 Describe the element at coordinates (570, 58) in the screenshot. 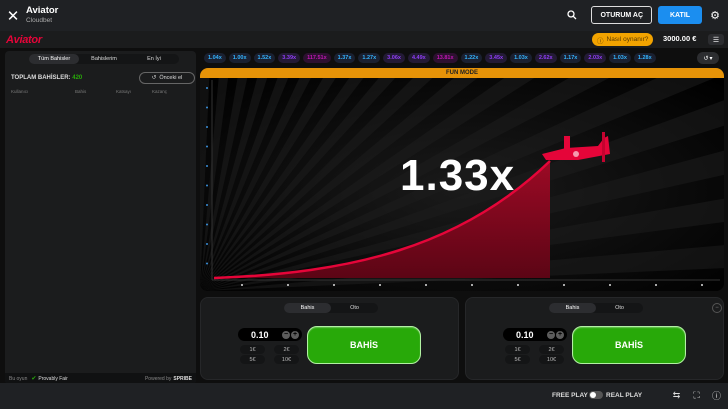

I see `multiplier-chip: 1.17x` at that location.